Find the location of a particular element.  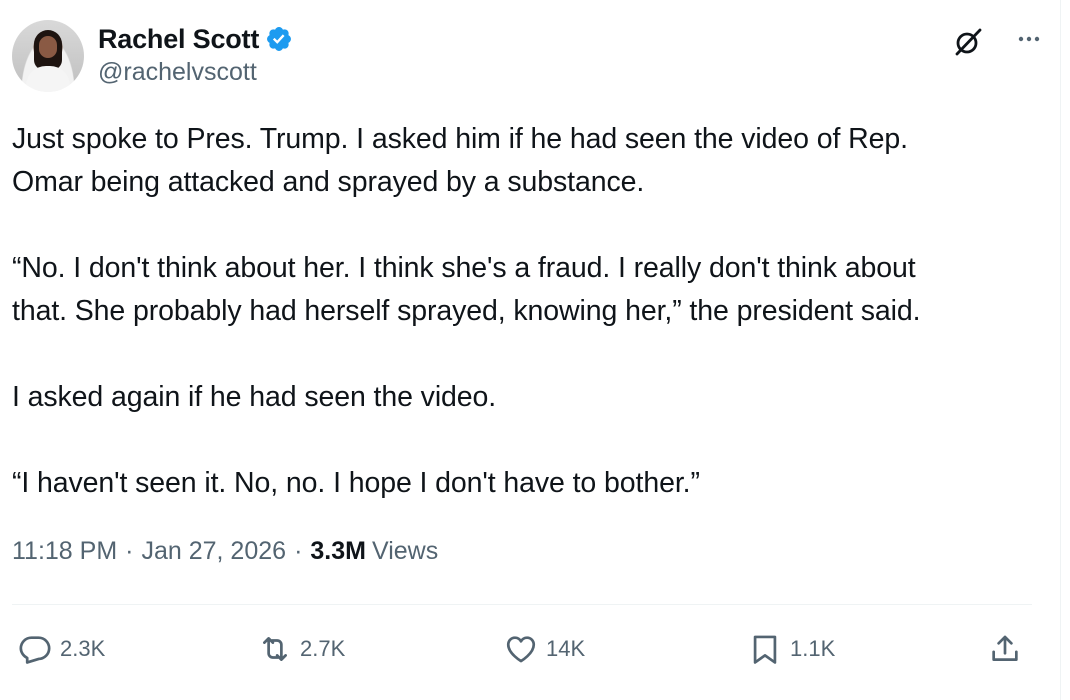

author-display-name: Rachel Scott is located at coordinates (178, 39).